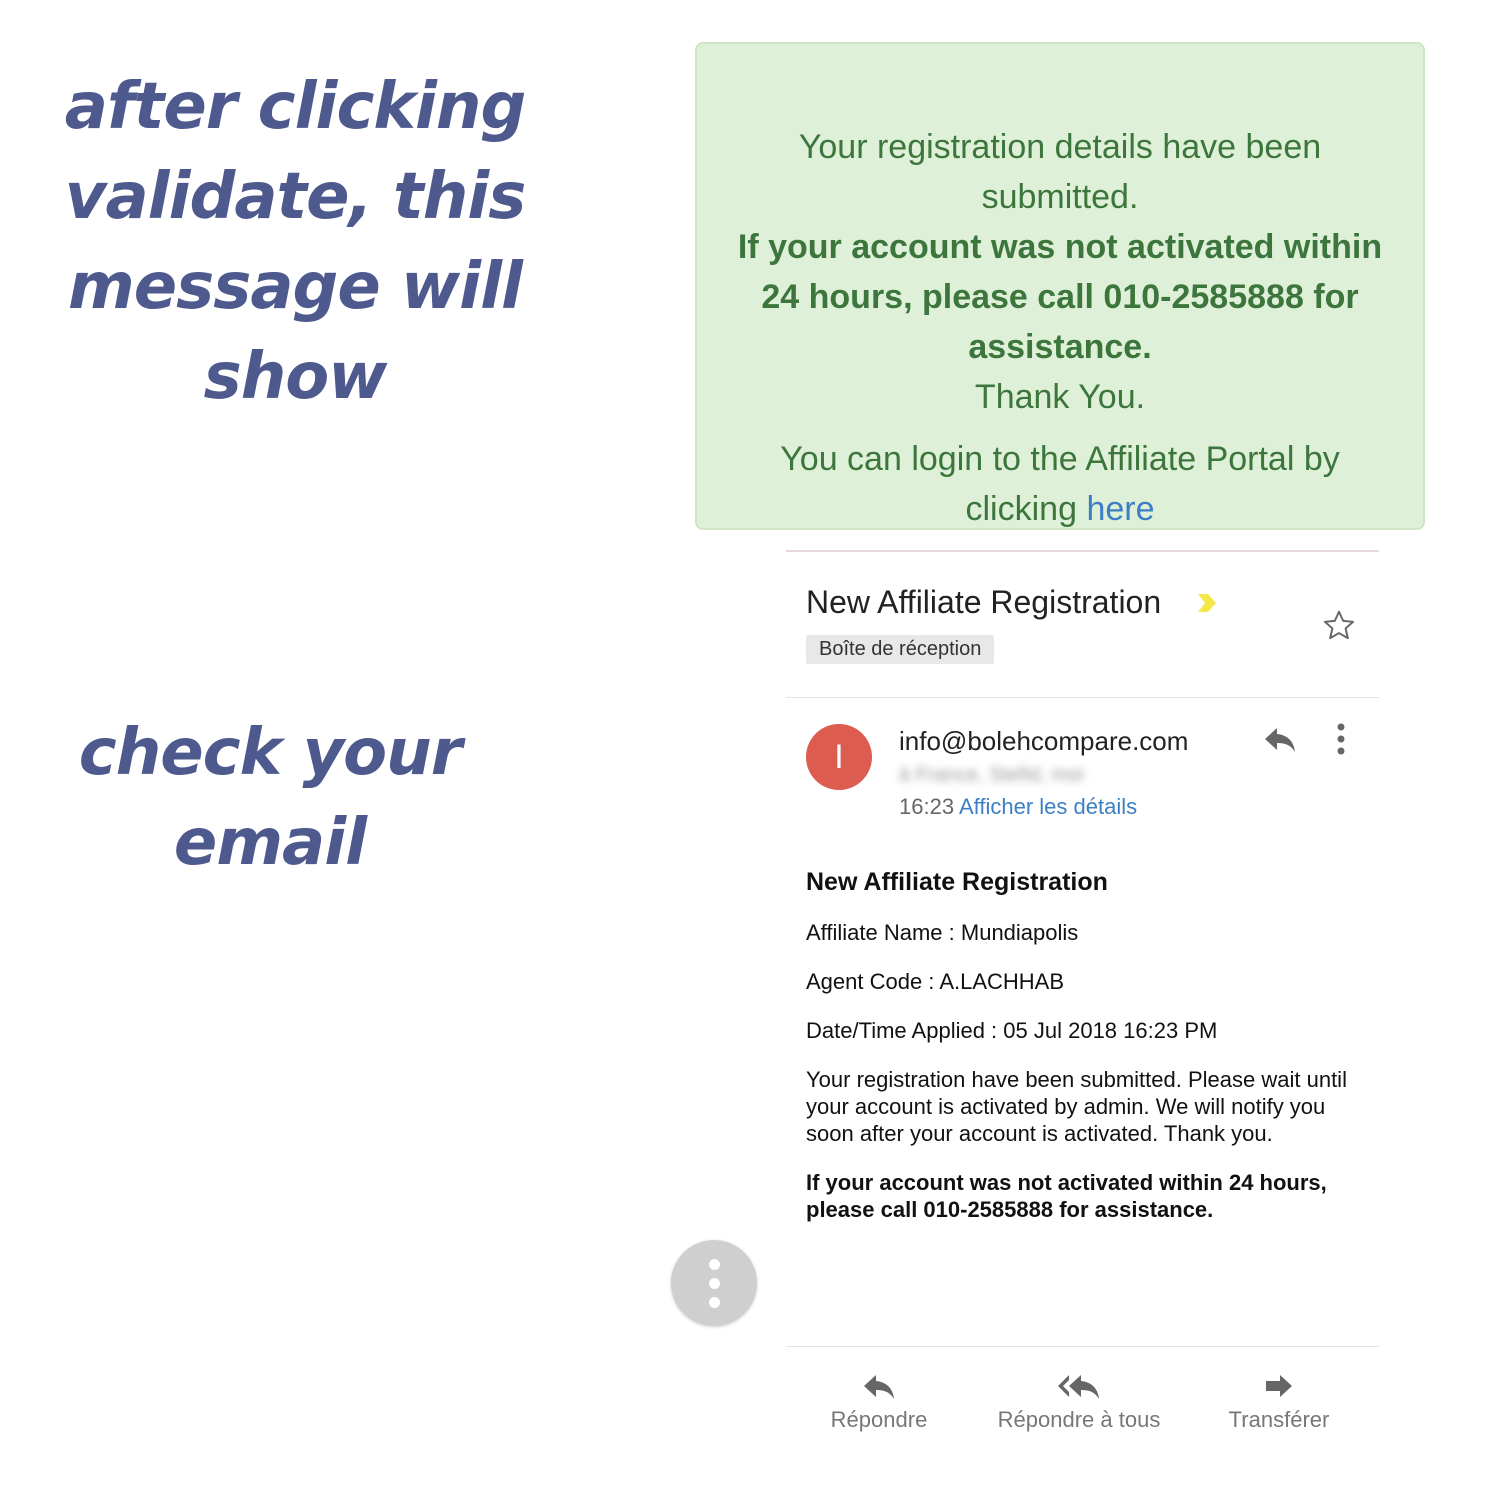 Image resolution: width=1500 pixels, height=1500 pixels. I want to click on email-body-heading: New Affiliate Registration, so click(957, 882).